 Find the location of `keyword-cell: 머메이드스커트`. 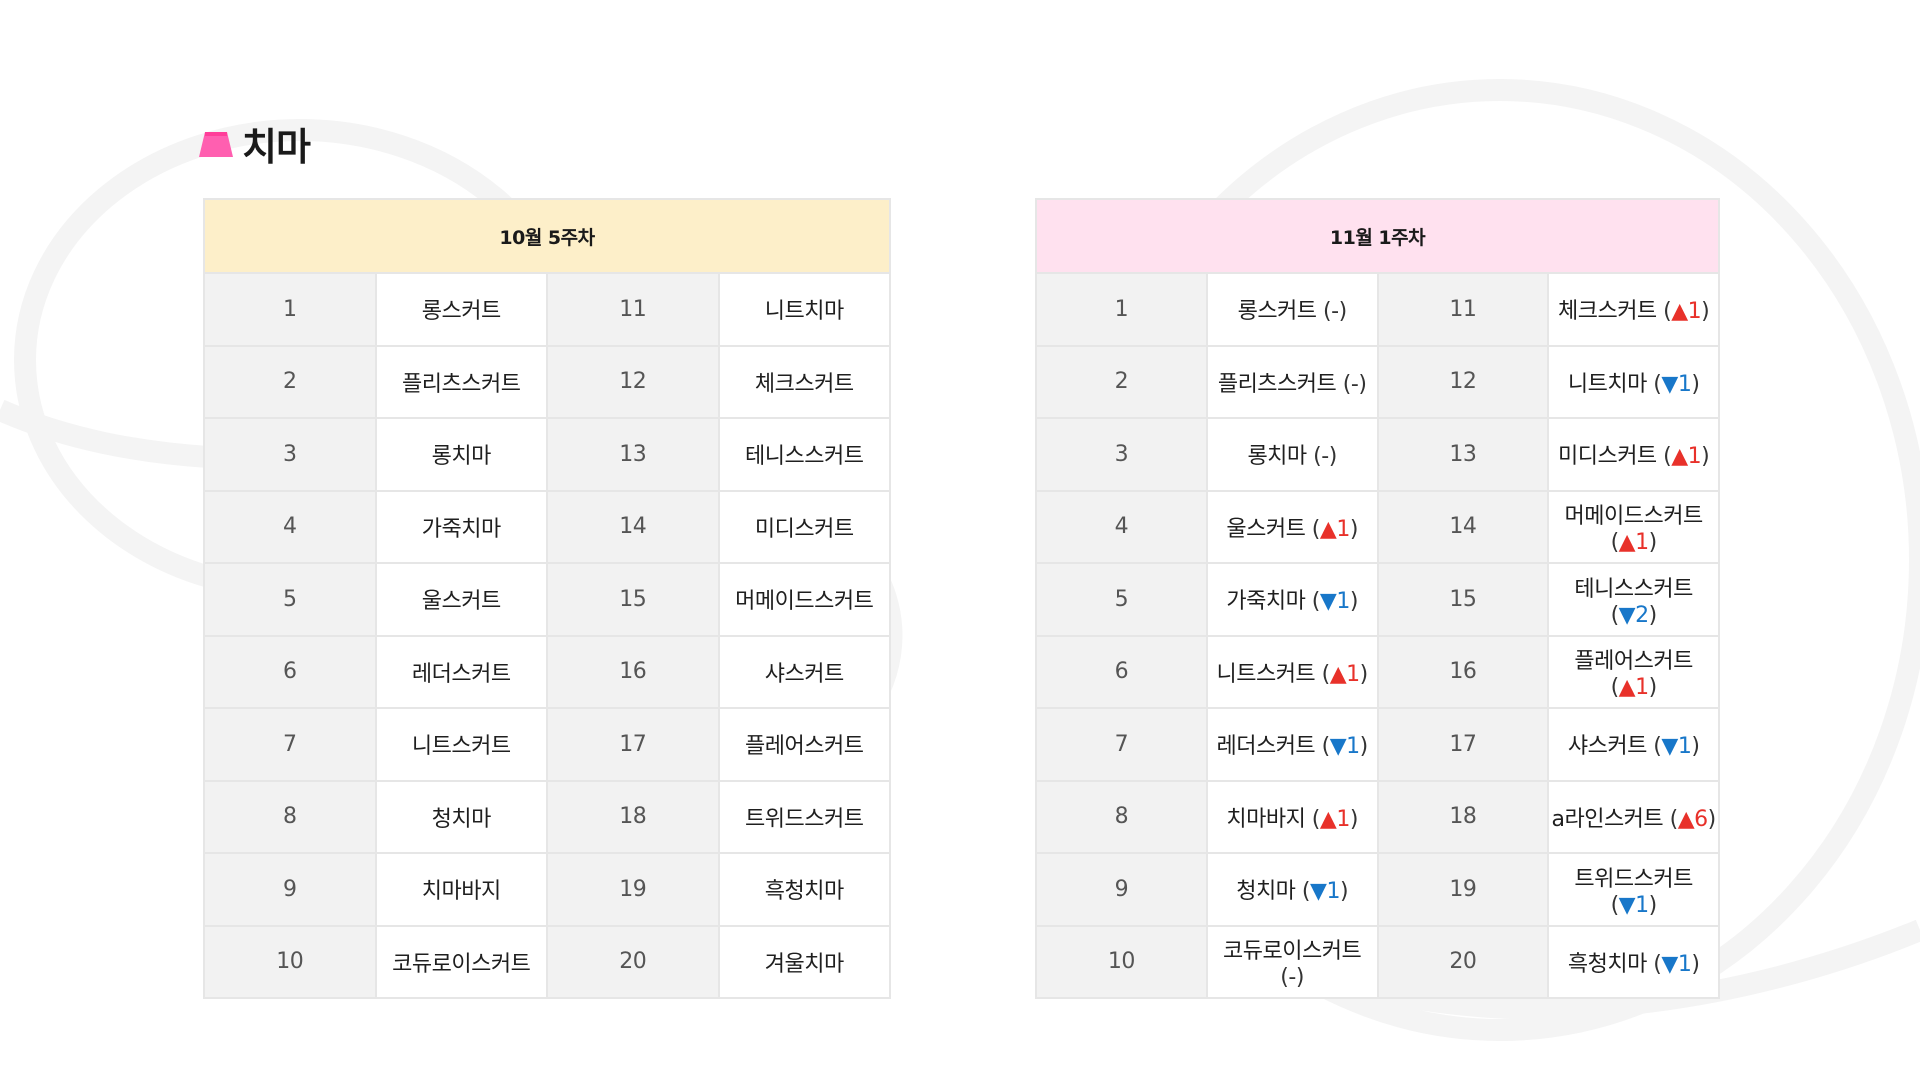

keyword-cell: 머메이드스커트 is located at coordinates (804, 599).